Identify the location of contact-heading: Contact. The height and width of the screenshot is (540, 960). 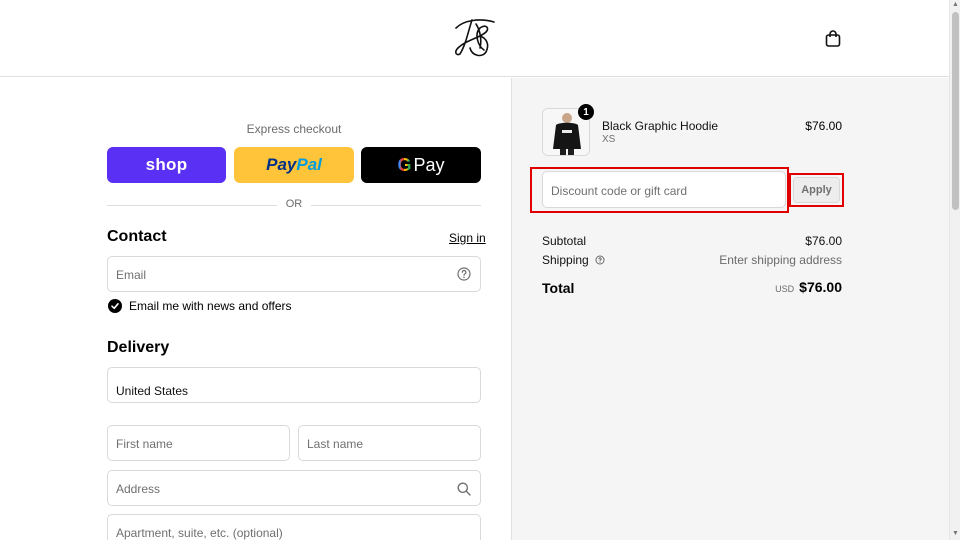
(137, 236).